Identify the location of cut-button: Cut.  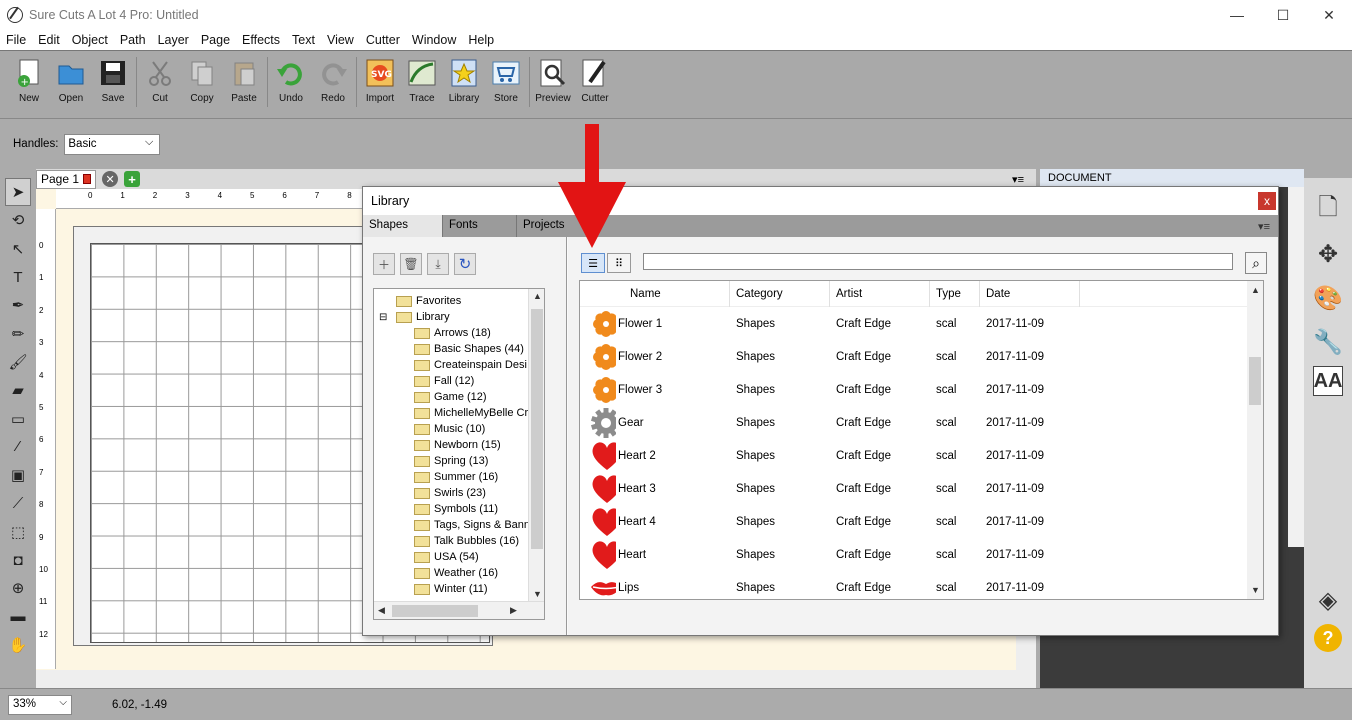
(160, 80).